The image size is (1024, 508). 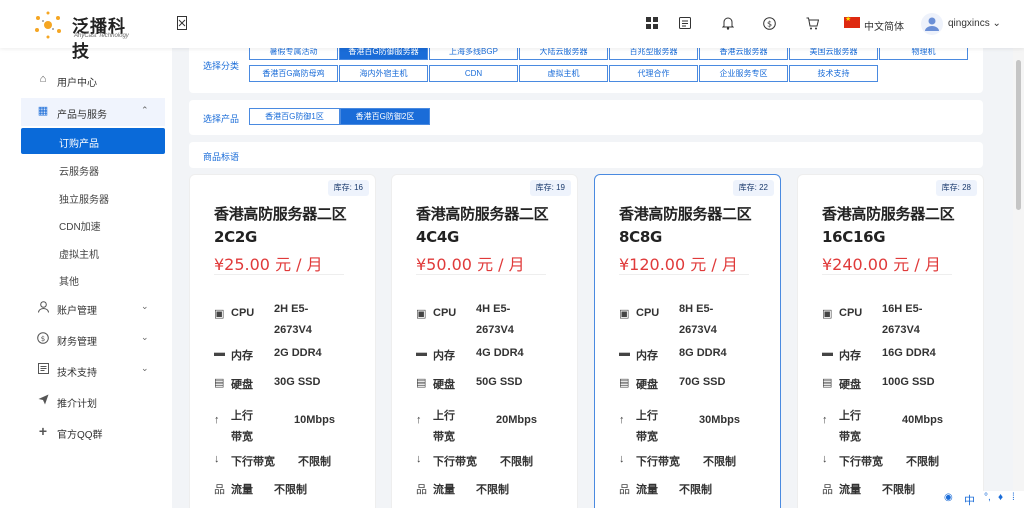 I want to click on logo: 泛播科技 AnyCast Technology, so click(x=87, y=35).